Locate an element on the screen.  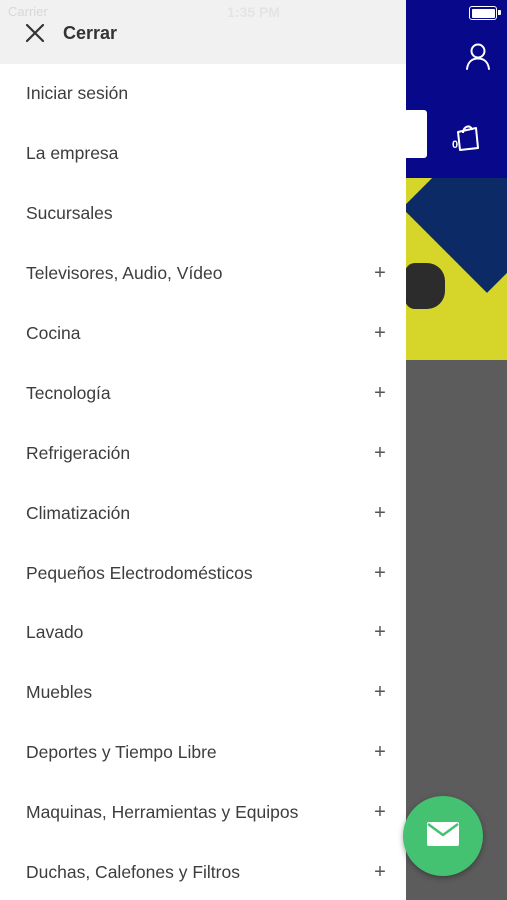
mail-icon is located at coordinates (443, 836).